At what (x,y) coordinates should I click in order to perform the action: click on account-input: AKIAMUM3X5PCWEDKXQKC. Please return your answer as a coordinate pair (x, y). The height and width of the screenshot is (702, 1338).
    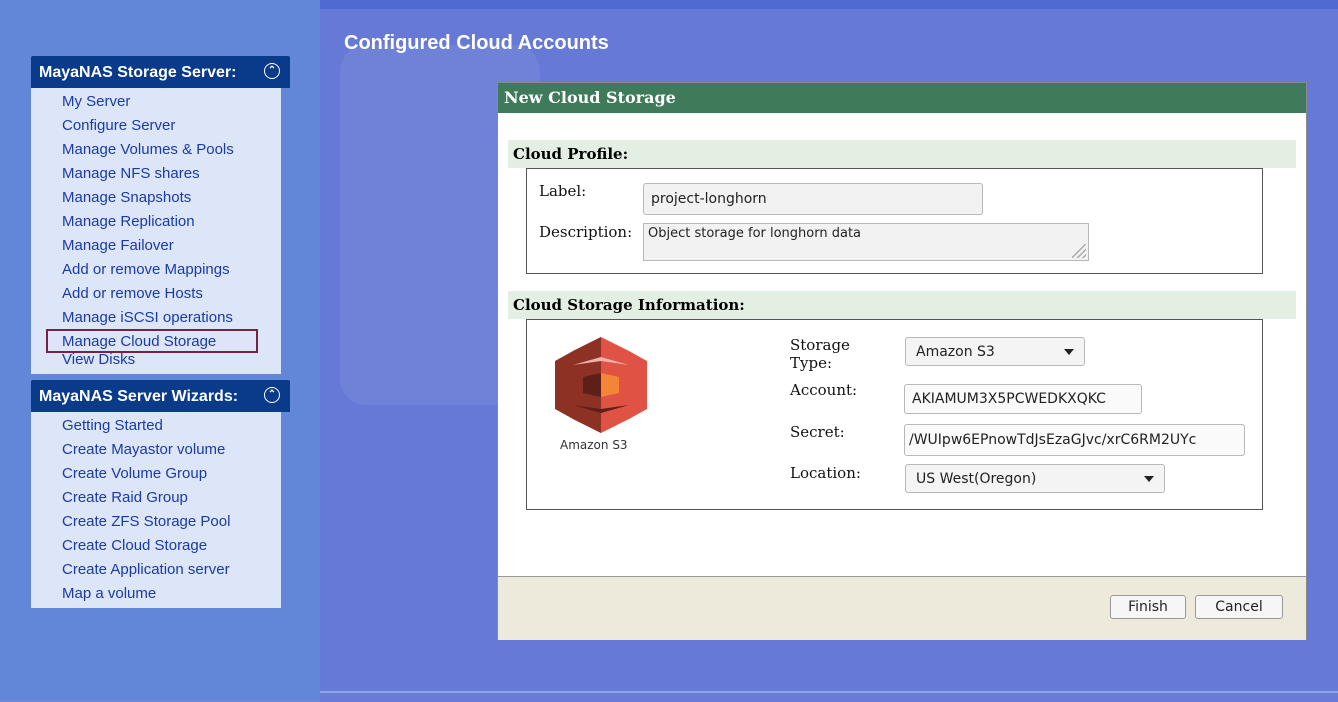
    Looking at the image, I should click on (1023, 399).